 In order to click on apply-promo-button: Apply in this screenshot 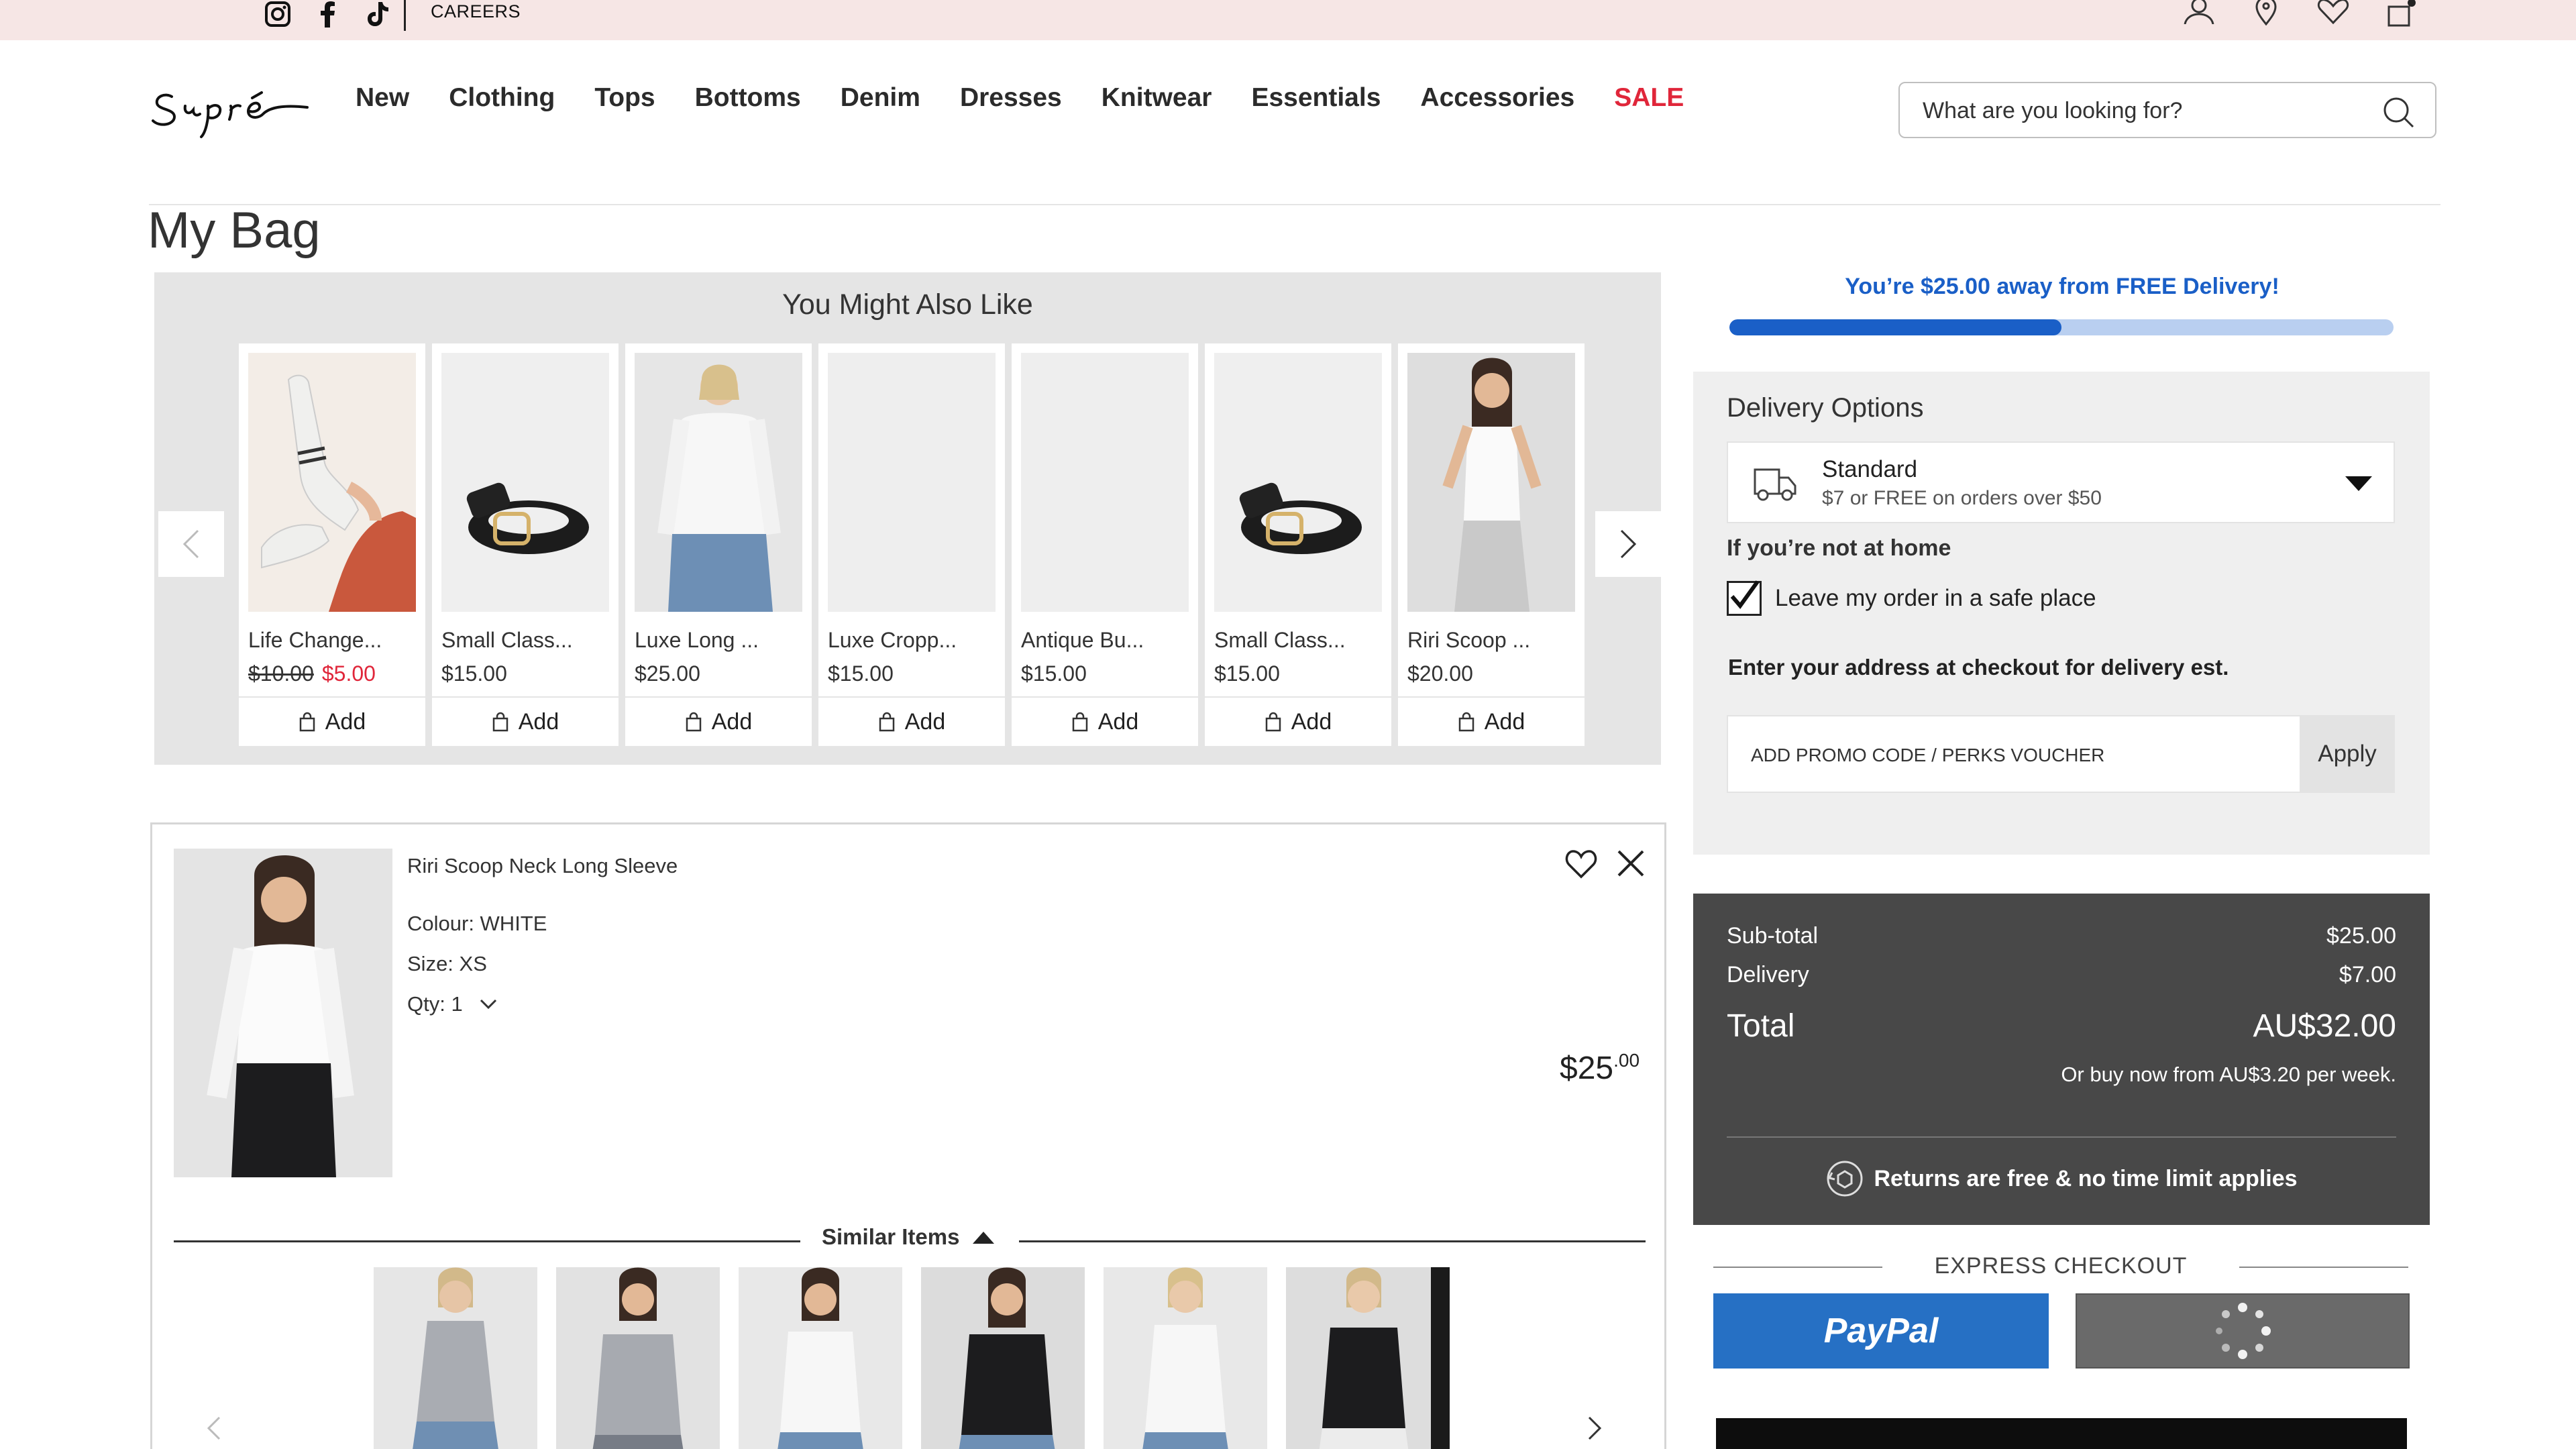, I will do `click(2347, 754)`.